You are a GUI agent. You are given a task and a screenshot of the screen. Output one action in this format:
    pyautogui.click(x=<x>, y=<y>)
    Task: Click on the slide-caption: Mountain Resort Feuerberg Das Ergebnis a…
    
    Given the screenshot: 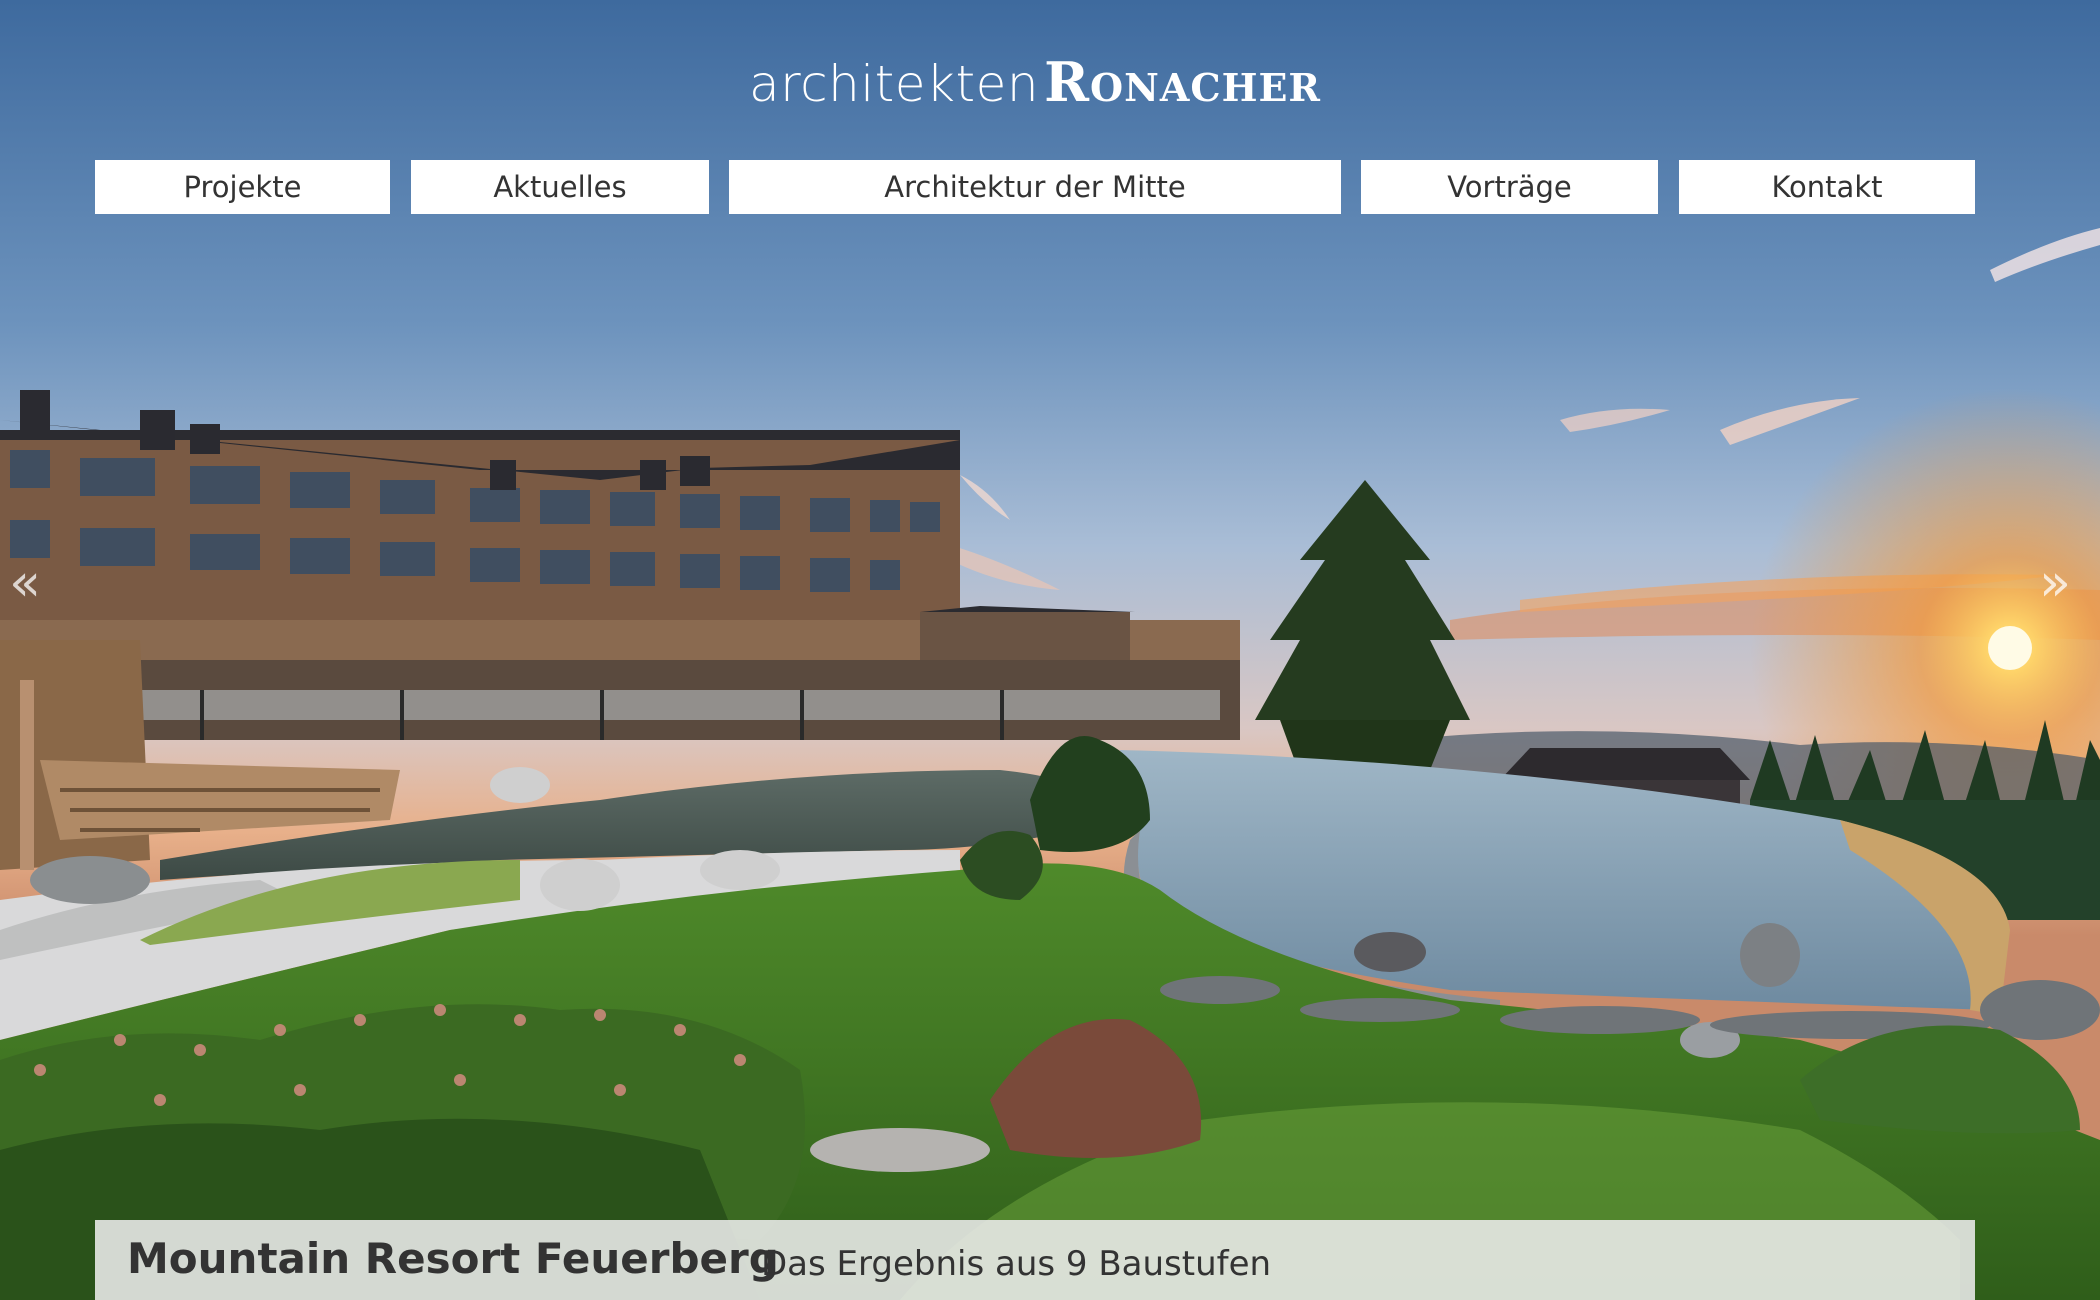 What is the action you would take?
    pyautogui.click(x=1035, y=1260)
    